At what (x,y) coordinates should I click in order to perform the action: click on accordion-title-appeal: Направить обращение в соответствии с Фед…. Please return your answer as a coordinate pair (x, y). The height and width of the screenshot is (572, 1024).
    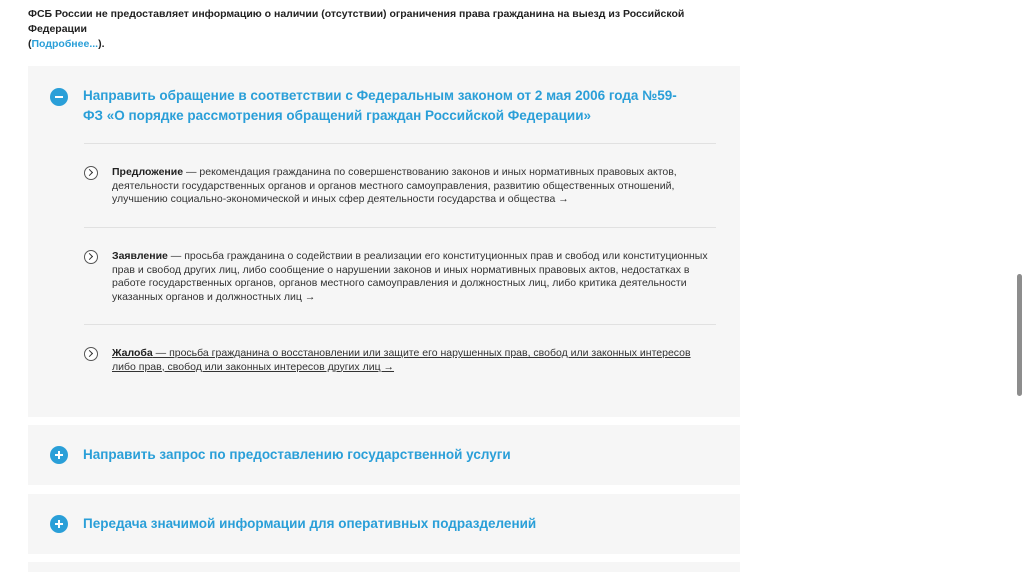
    Looking at the image, I should click on (388, 106).